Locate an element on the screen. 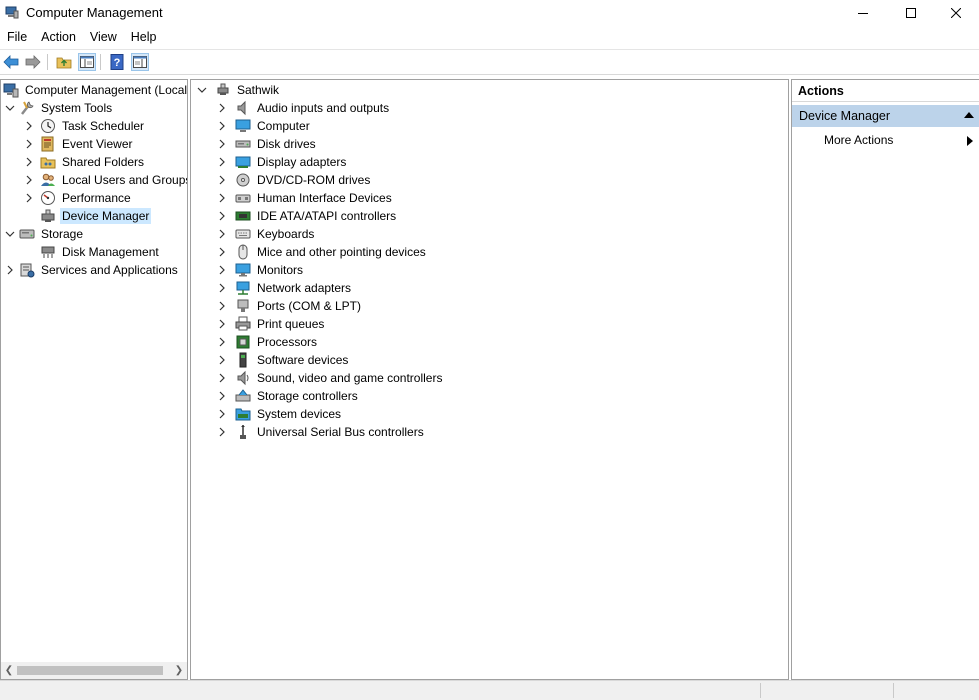 The image size is (979, 700). device-category-disk-drives: Disk drives is located at coordinates (267, 144).